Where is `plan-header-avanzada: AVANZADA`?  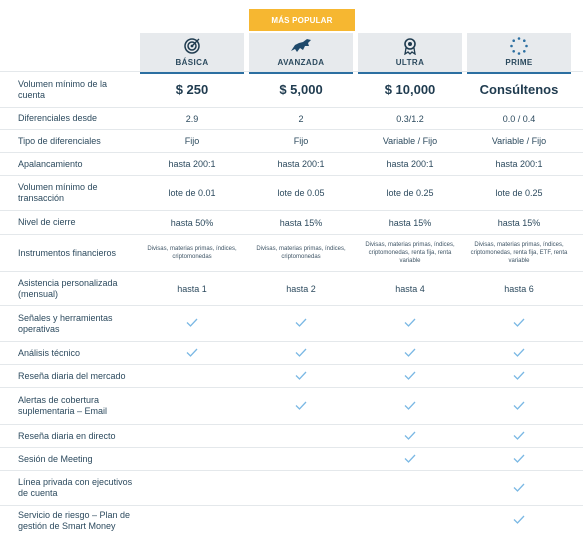 plan-header-avanzada: AVANZADA is located at coordinates (301, 53).